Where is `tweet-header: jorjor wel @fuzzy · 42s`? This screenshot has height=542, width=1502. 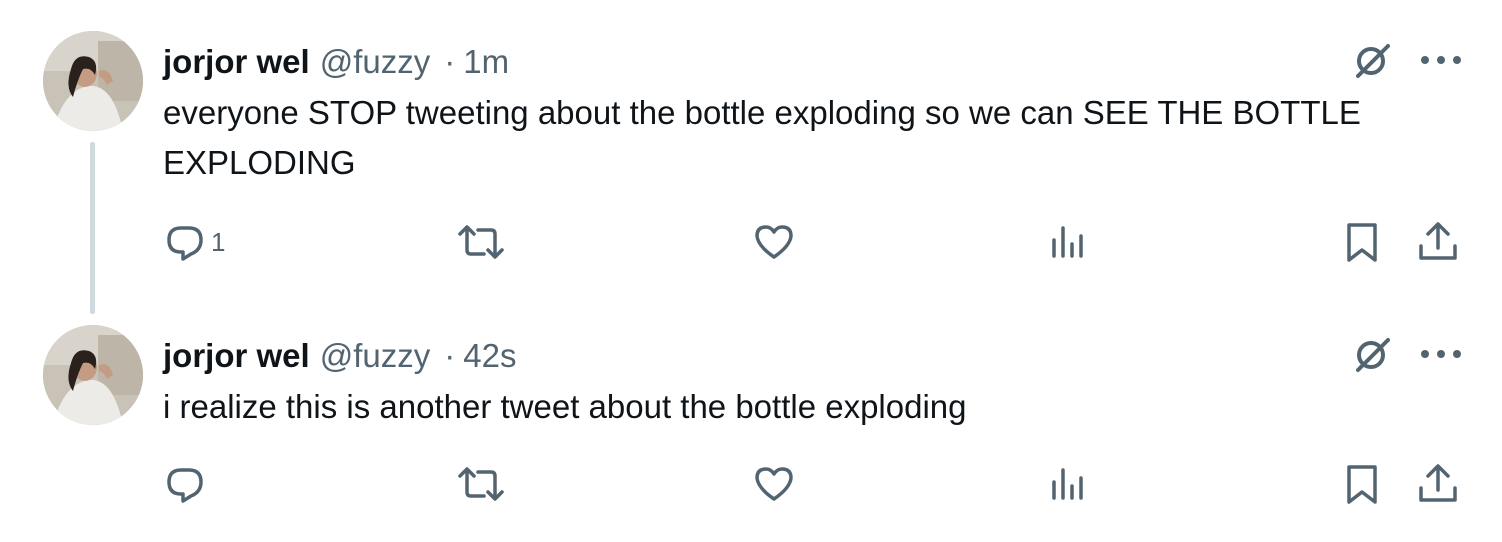
tweet-header: jorjor wel @fuzzy · 42s is located at coordinates (339, 356).